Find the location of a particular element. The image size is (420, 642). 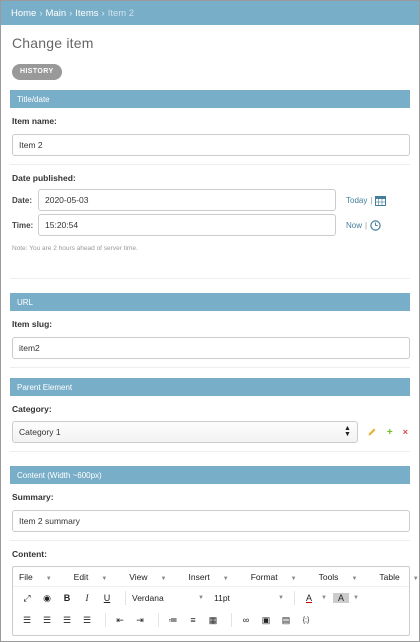

page-title: Change item is located at coordinates (53, 43).